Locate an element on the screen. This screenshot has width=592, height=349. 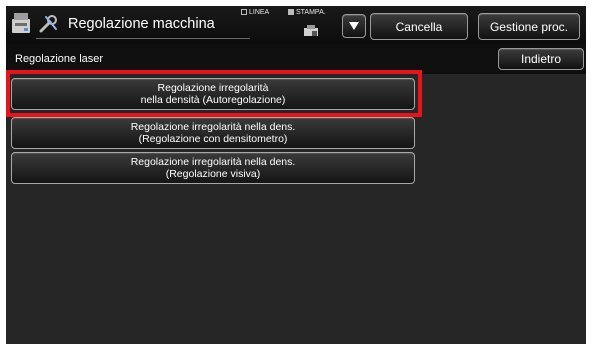
status-stampa-indicator: STAMPA. is located at coordinates (307, 12).